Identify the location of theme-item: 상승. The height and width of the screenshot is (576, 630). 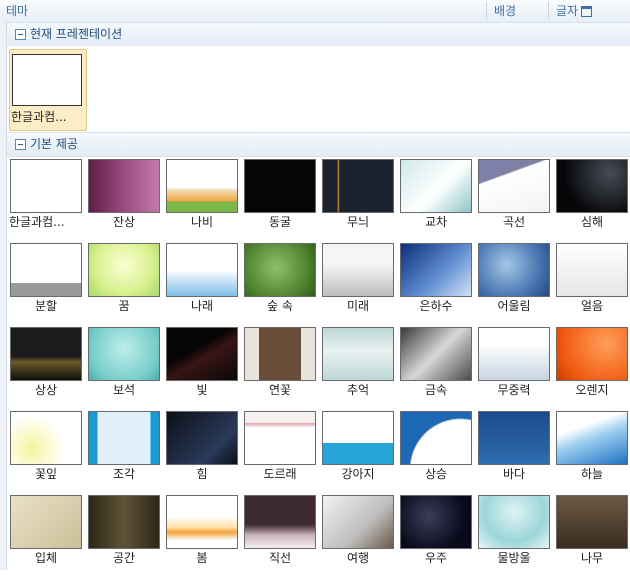
(436, 450).